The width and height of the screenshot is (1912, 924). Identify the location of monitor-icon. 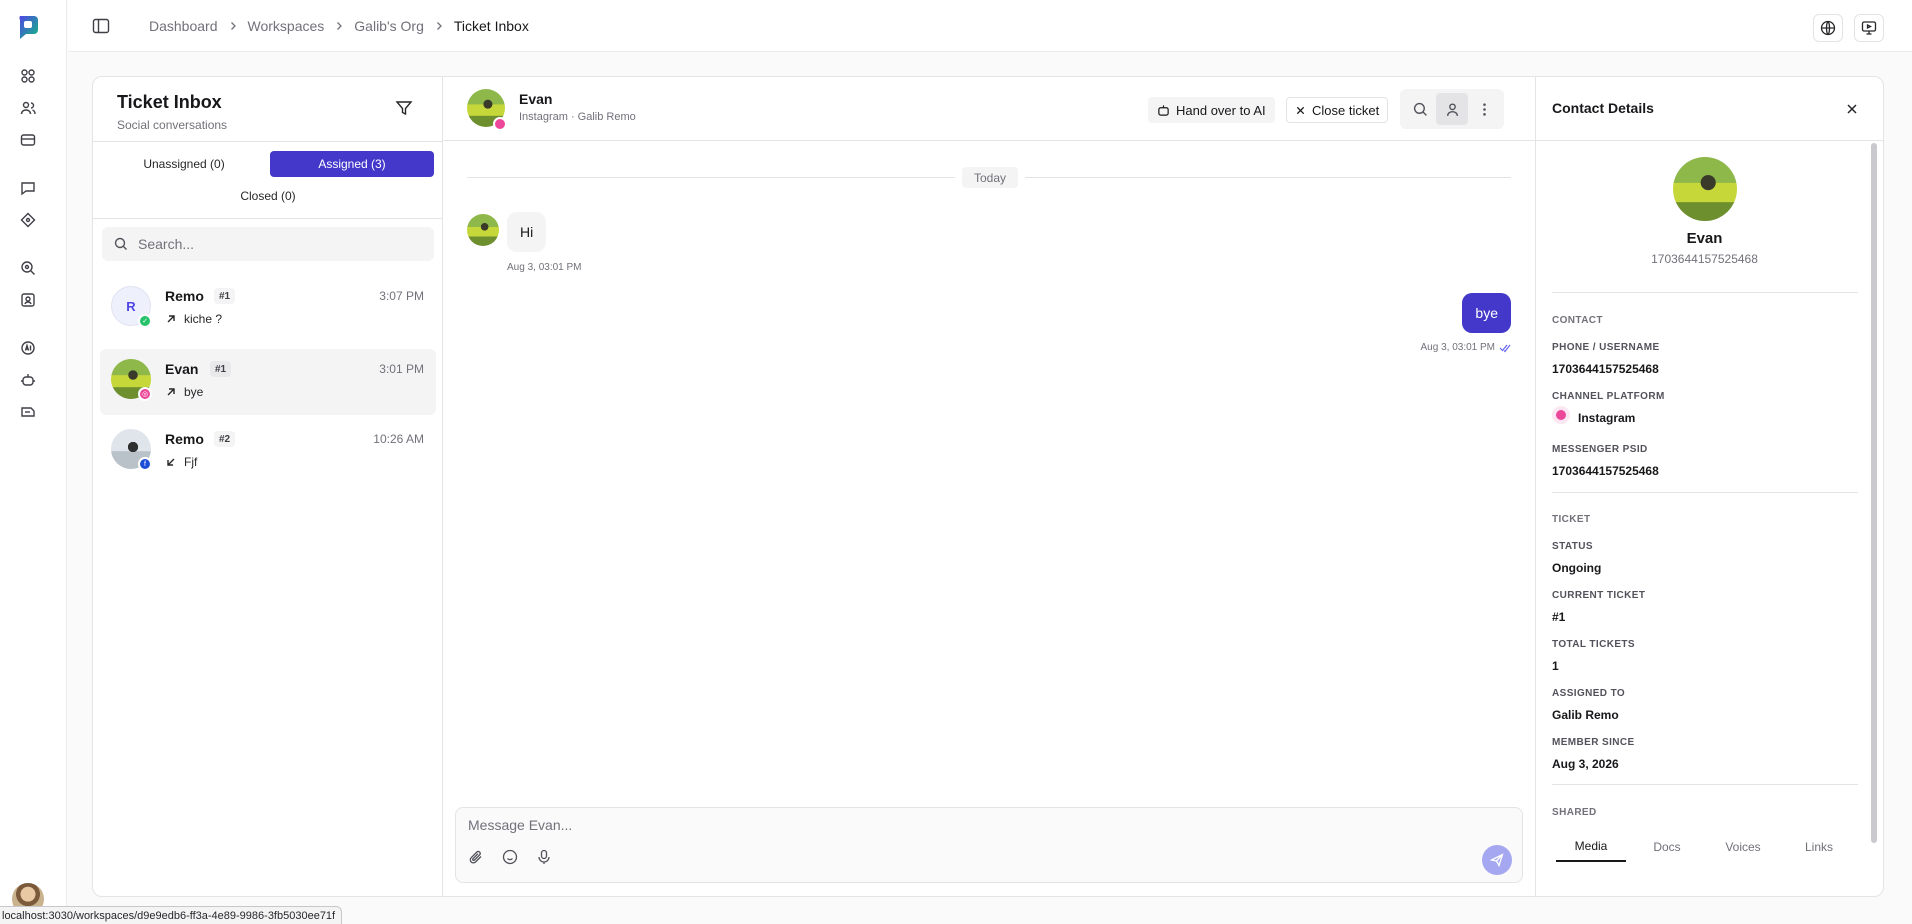
(1869, 28).